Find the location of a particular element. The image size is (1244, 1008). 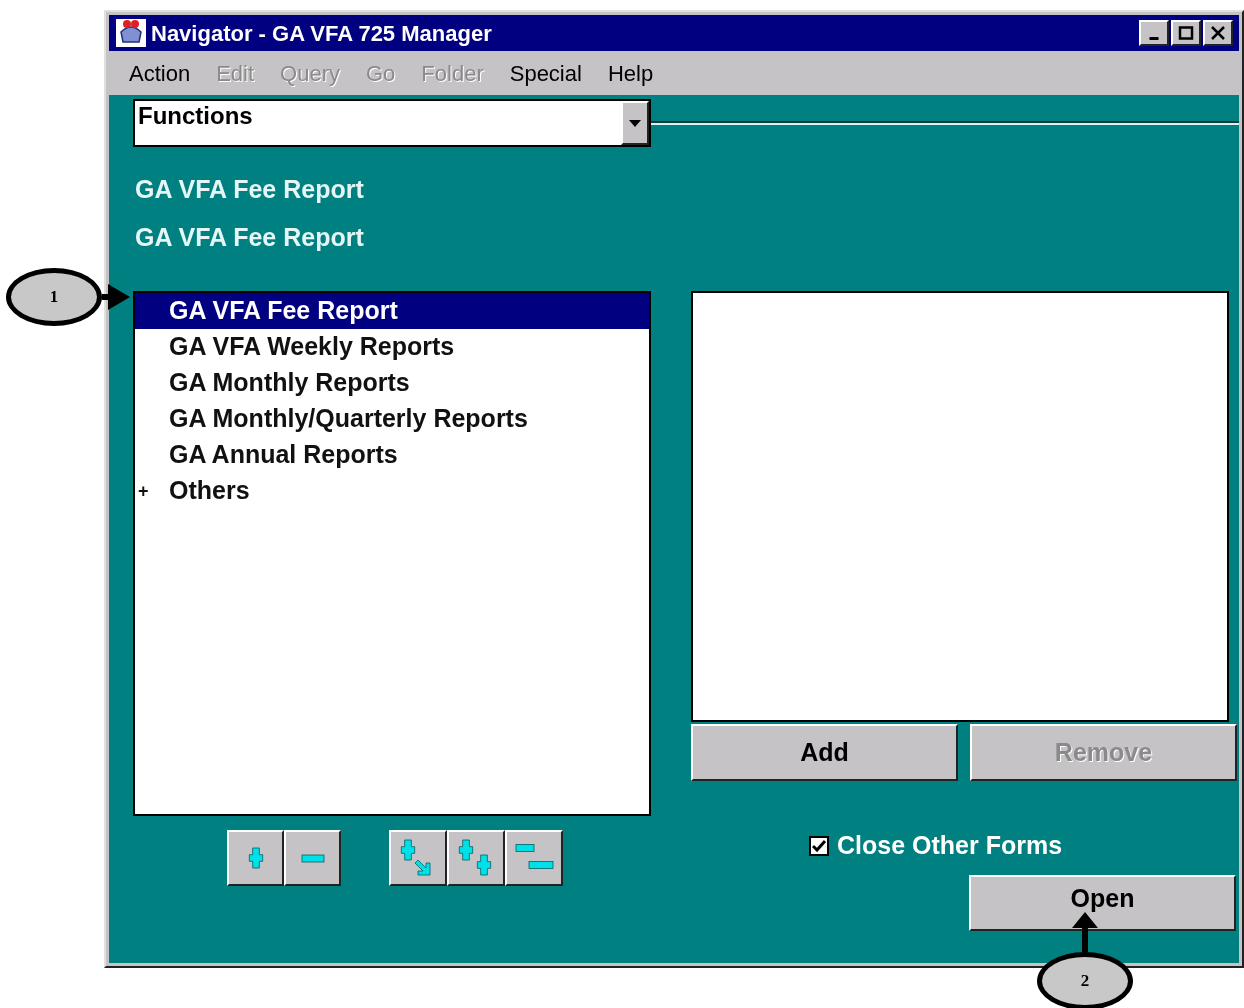

add-button: Add is located at coordinates (824, 752).